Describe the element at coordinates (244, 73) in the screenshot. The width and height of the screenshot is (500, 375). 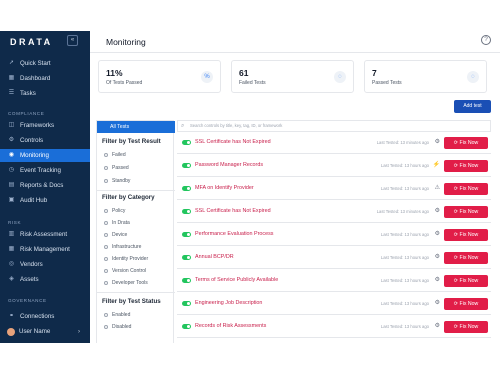
I see `stat-value: 61` at that location.